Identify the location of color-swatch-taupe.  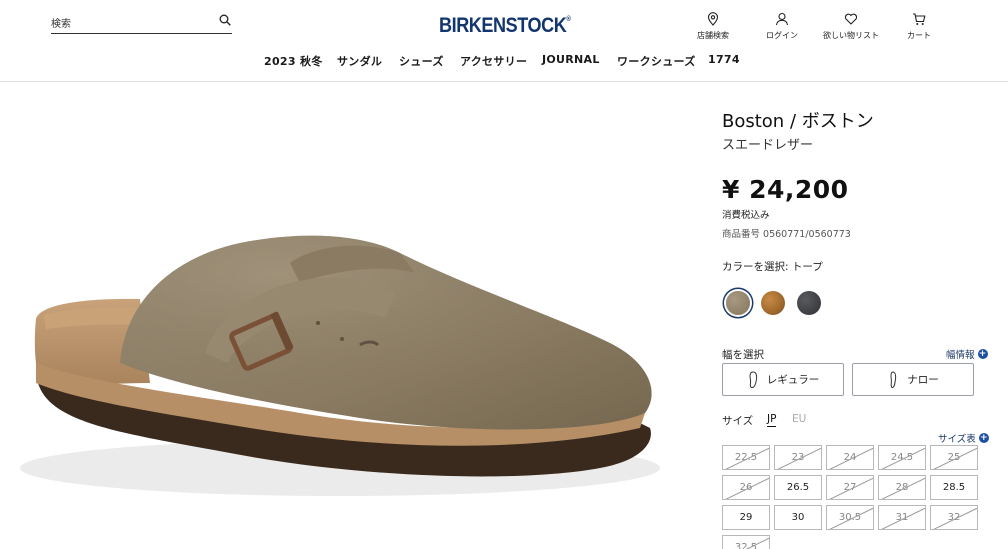
(738, 303).